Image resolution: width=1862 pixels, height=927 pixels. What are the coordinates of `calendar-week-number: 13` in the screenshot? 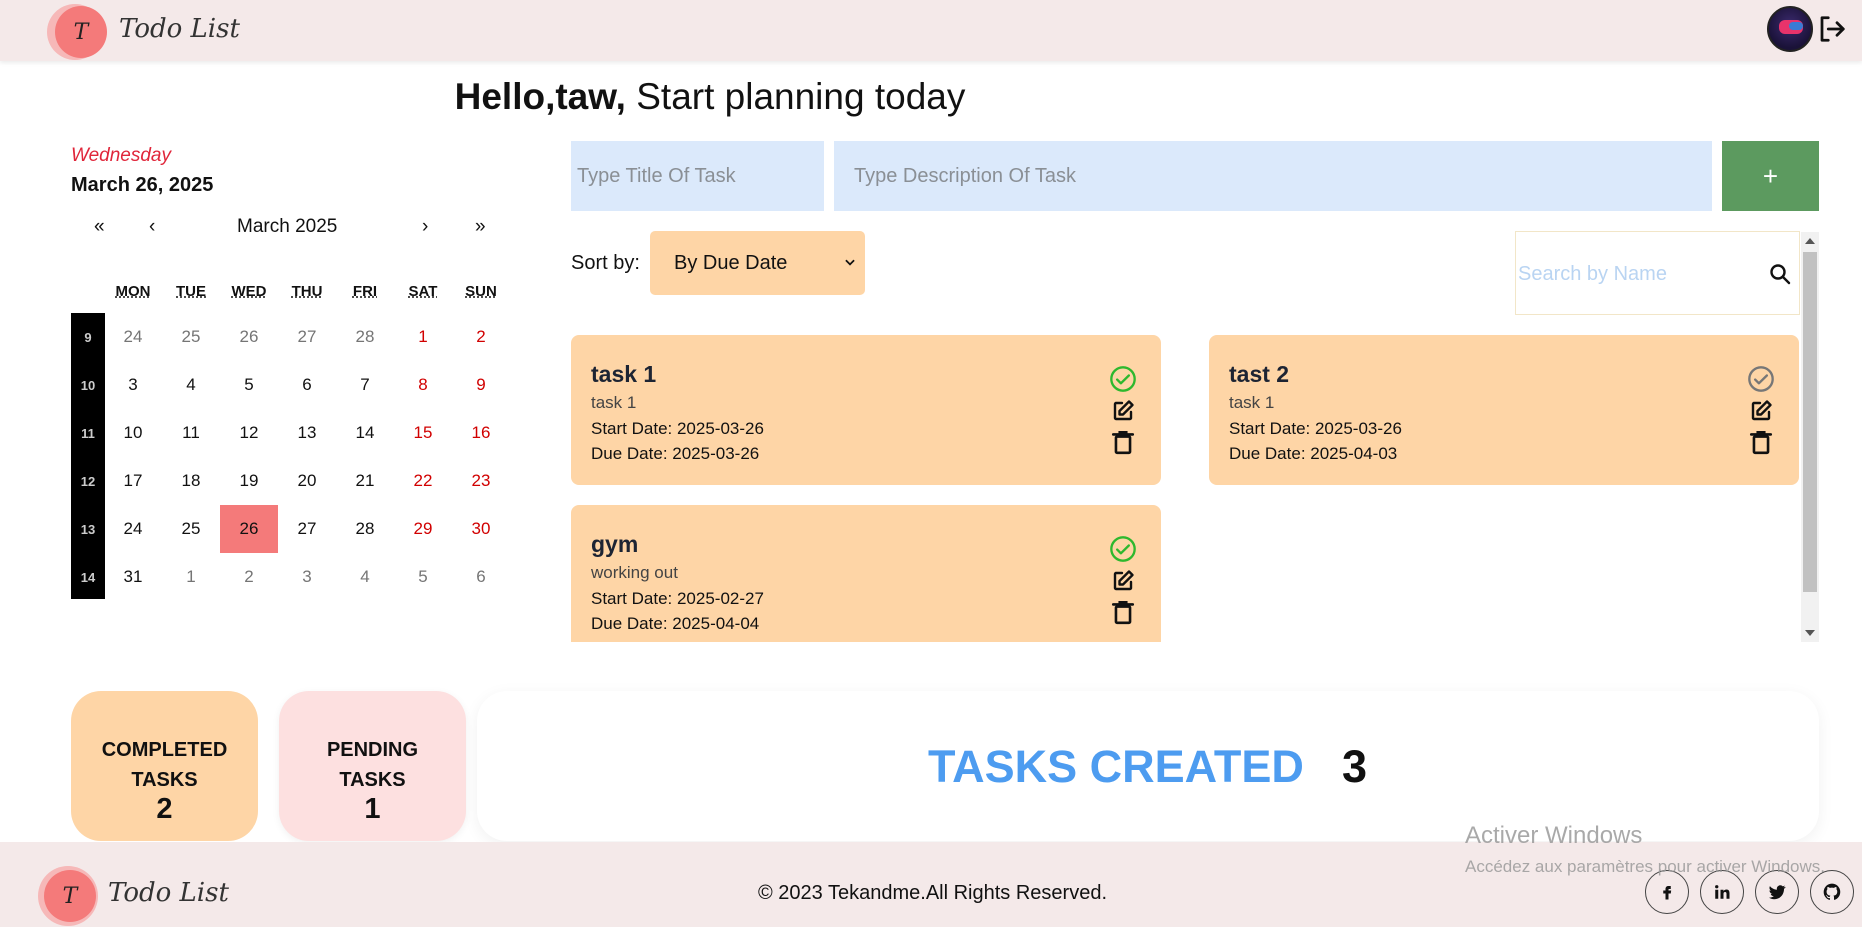 It's located at (88, 529).